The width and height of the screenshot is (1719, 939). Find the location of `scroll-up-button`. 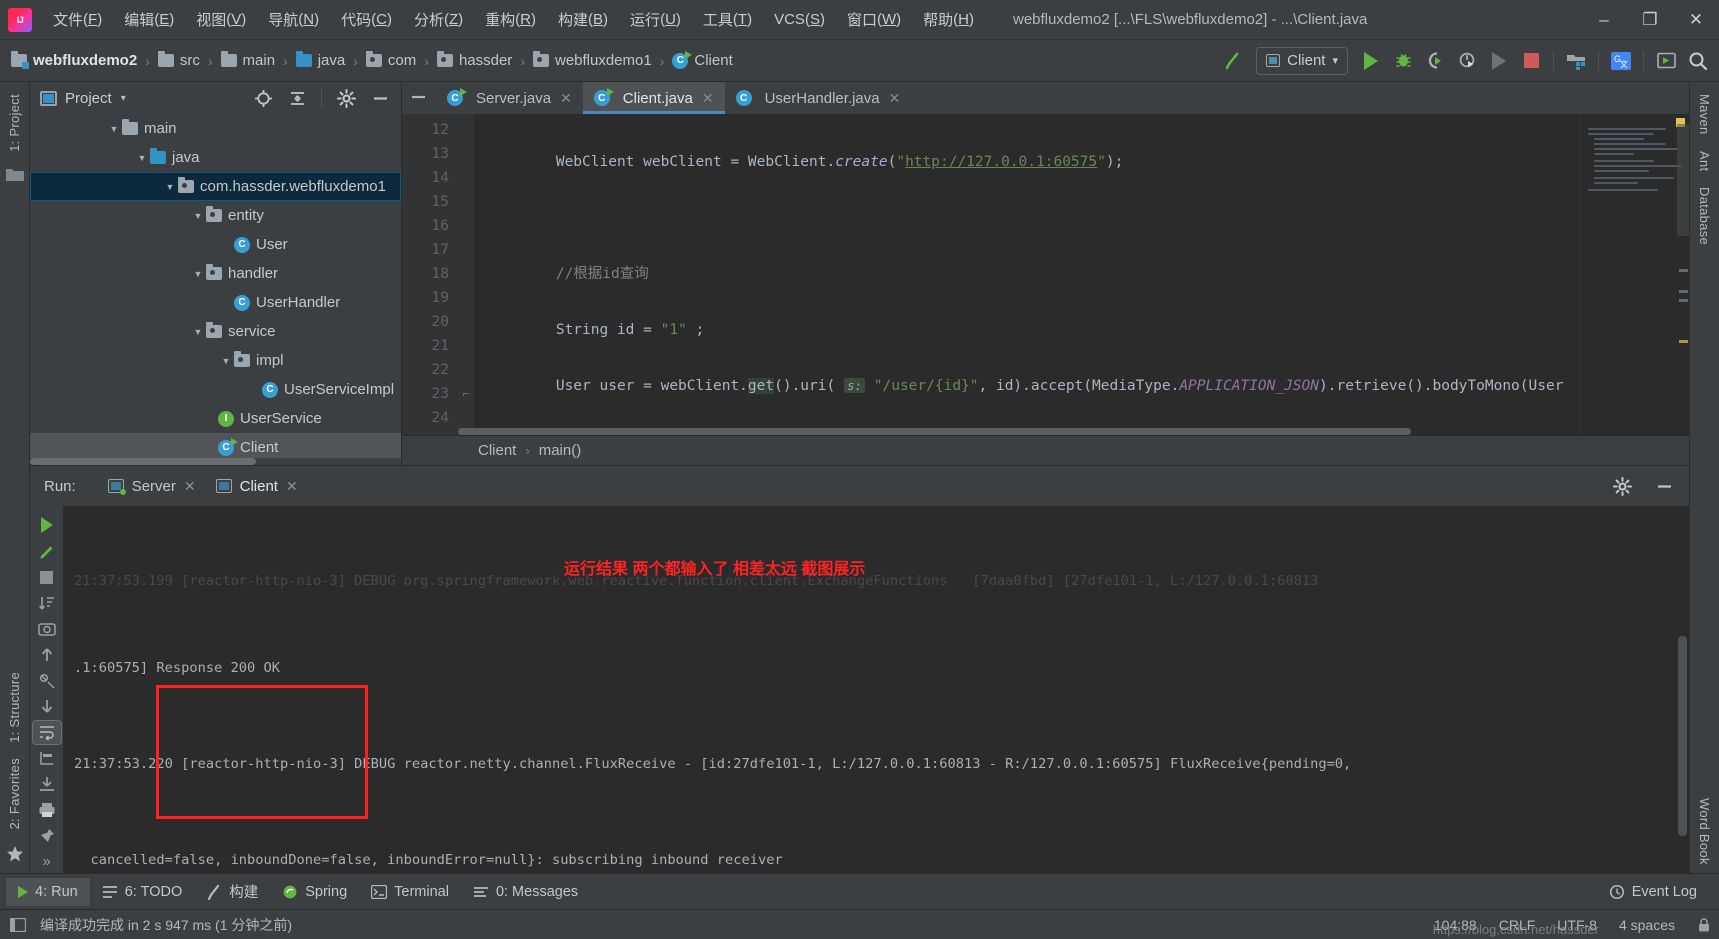

scroll-up-button is located at coordinates (47, 654).